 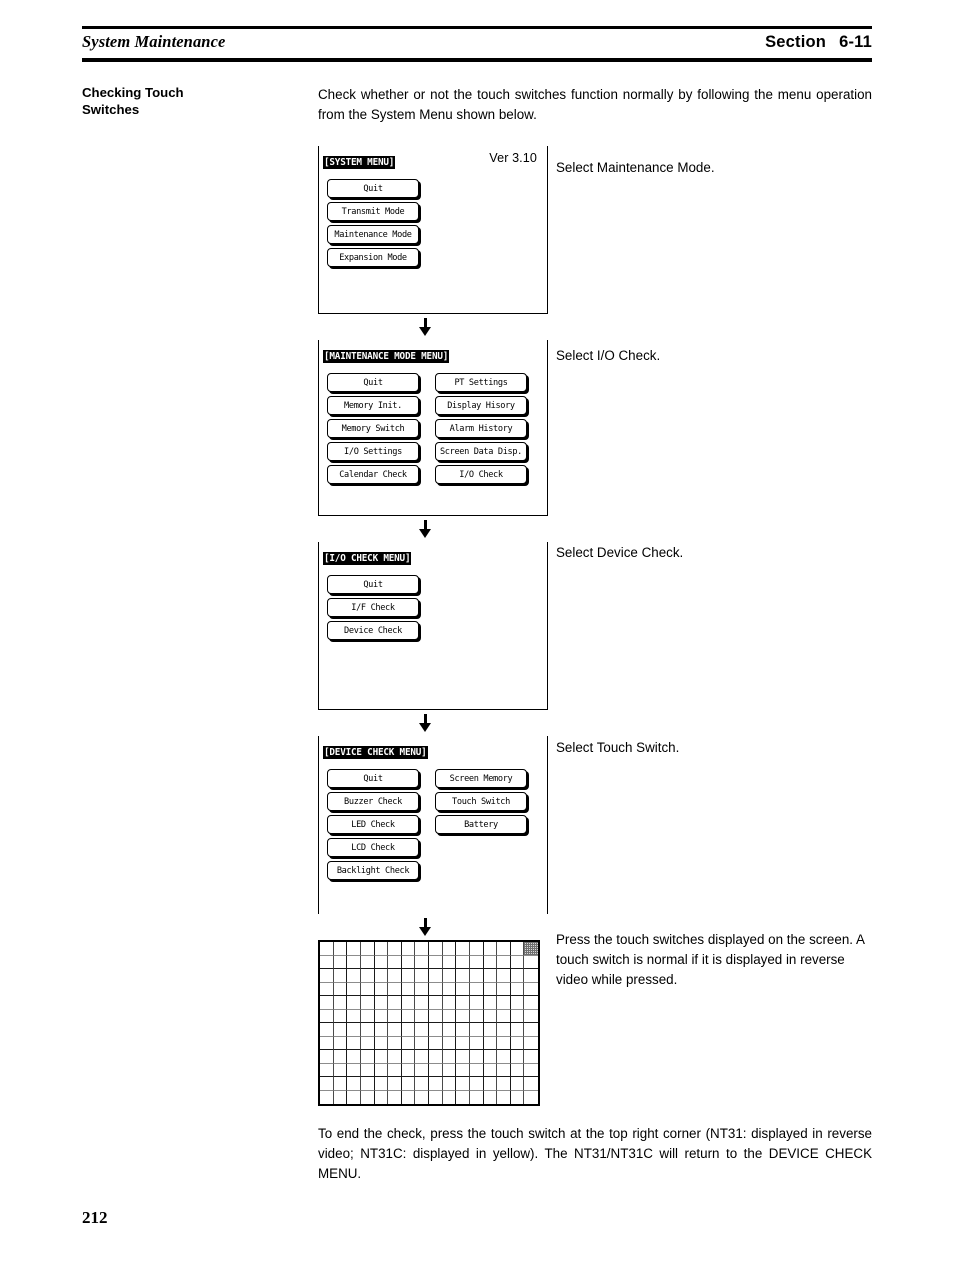 I want to click on pt-button-maintenance-mode: Maintenance Mode, so click(x=373, y=234).